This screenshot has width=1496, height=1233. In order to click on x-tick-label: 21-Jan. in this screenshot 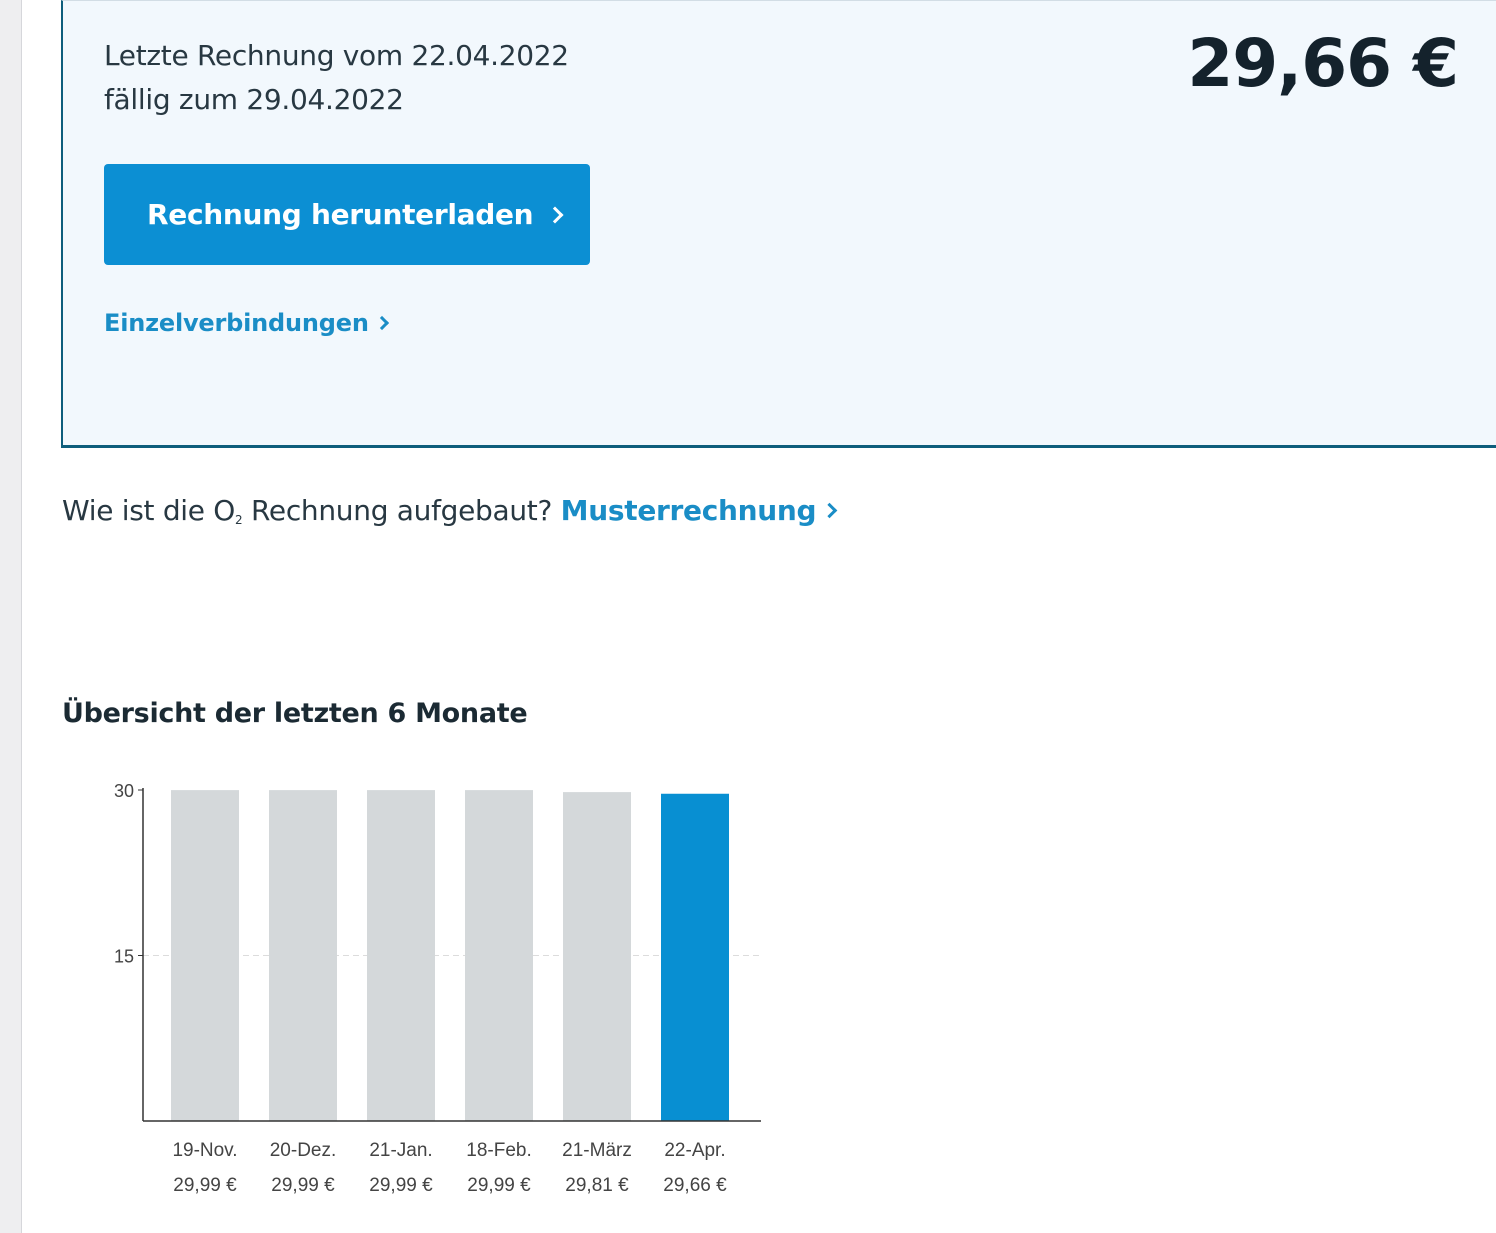, I will do `click(400, 1150)`.